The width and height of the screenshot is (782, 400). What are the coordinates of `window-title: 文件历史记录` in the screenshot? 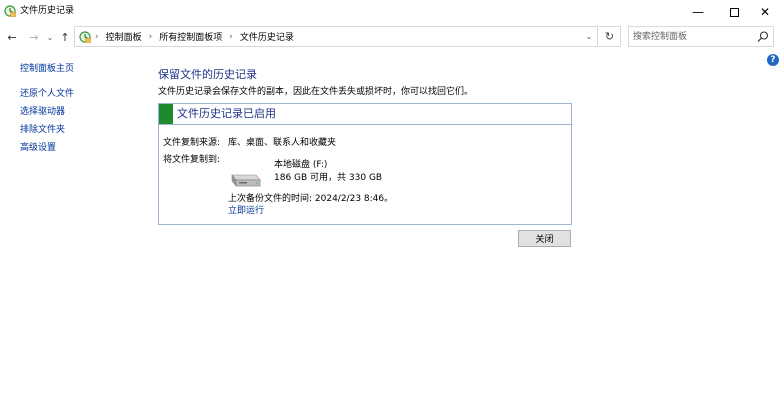 It's located at (47, 11).